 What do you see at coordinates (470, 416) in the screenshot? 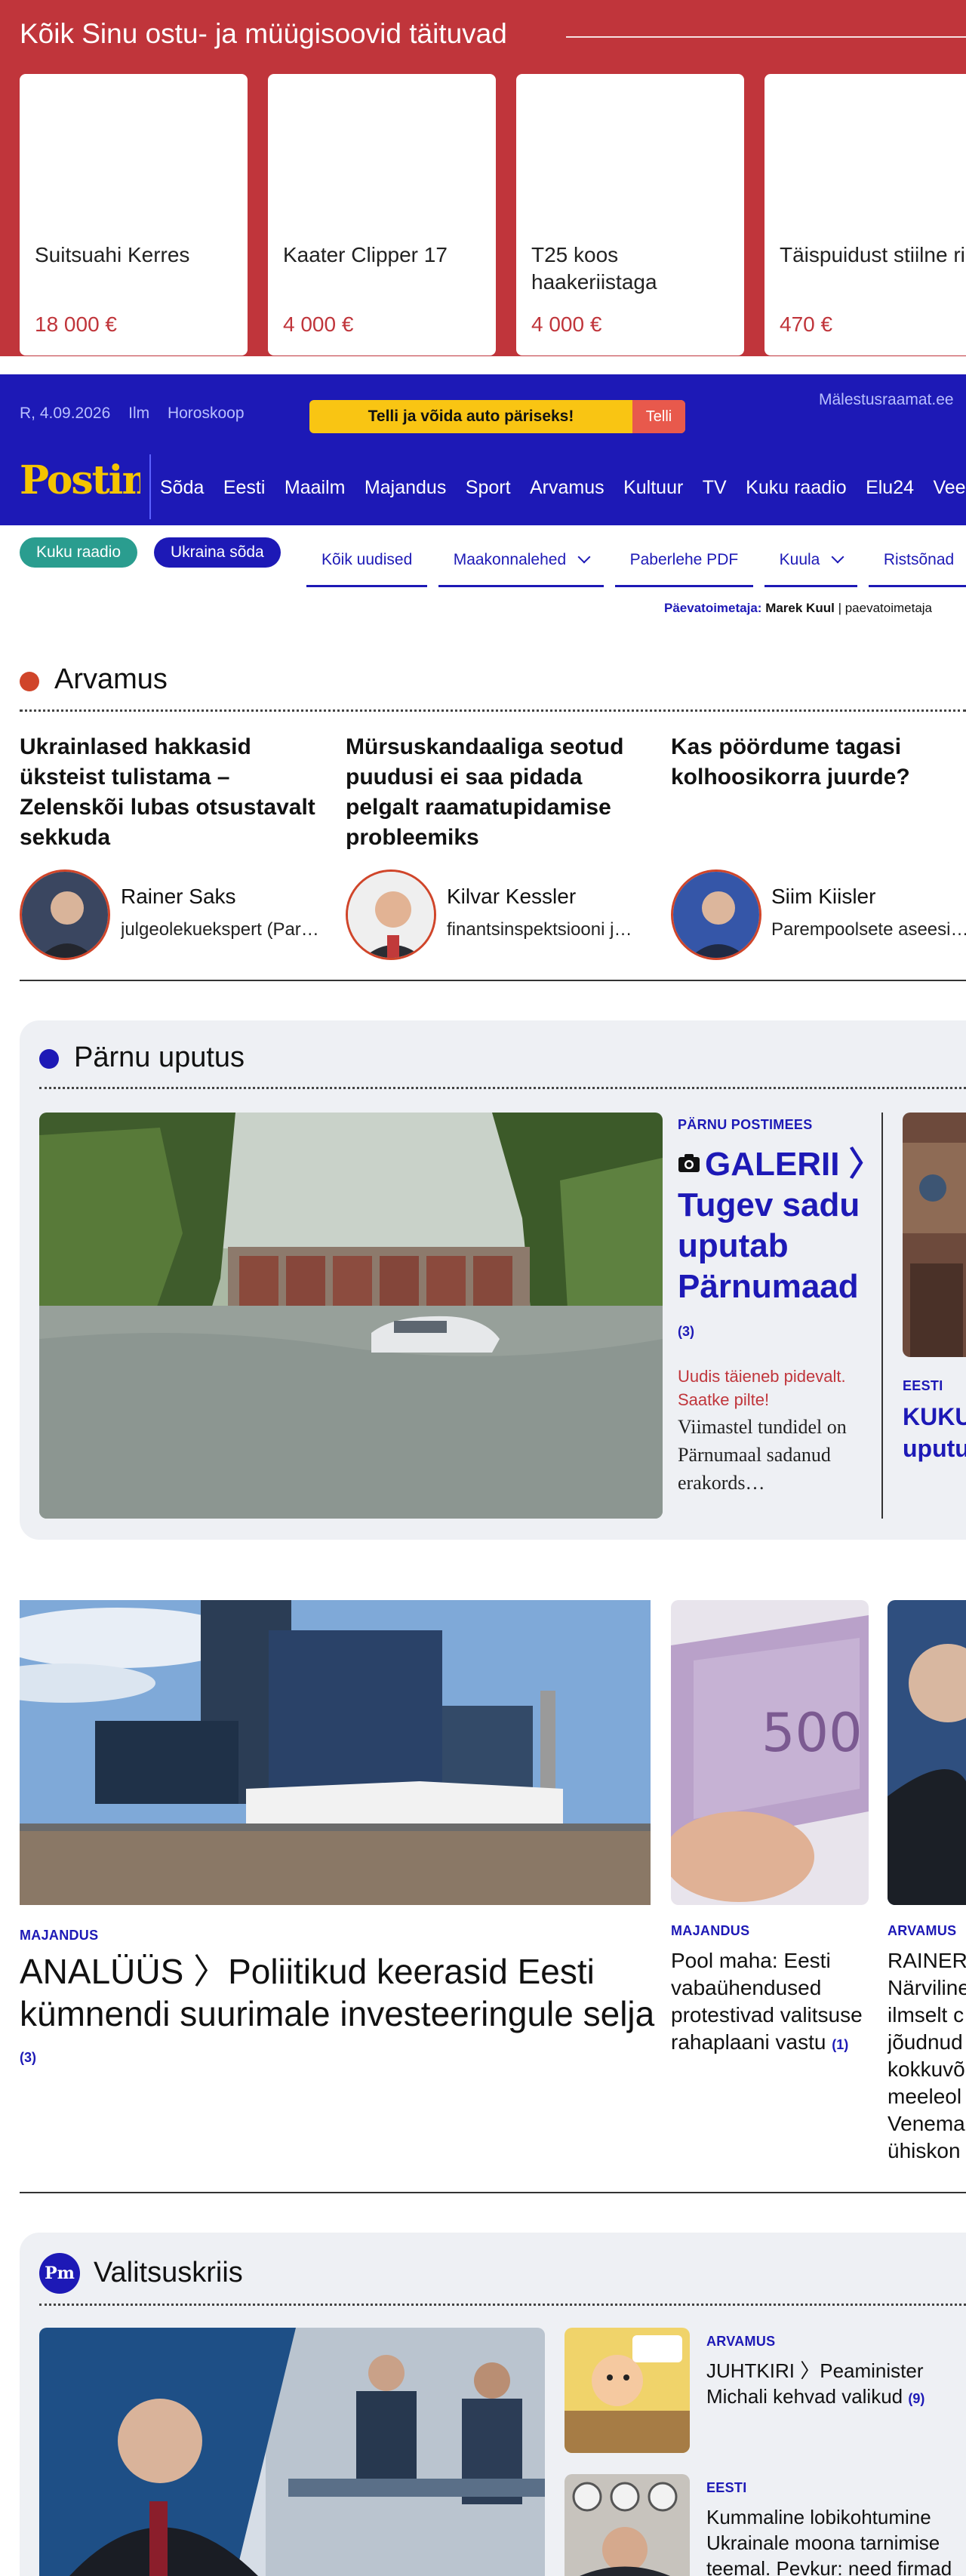
I see `promo-text: Telli ja võida auto päriseks!` at bounding box center [470, 416].